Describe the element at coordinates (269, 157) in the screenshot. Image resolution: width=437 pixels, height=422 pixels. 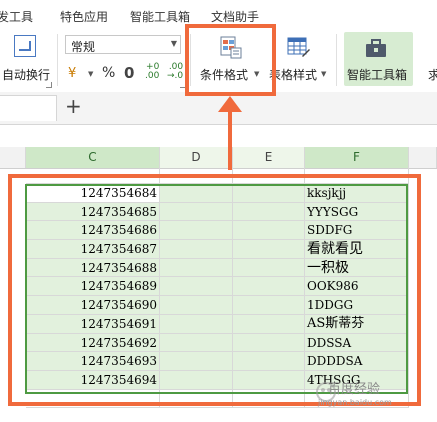
I see `column-header-e: E` at that location.